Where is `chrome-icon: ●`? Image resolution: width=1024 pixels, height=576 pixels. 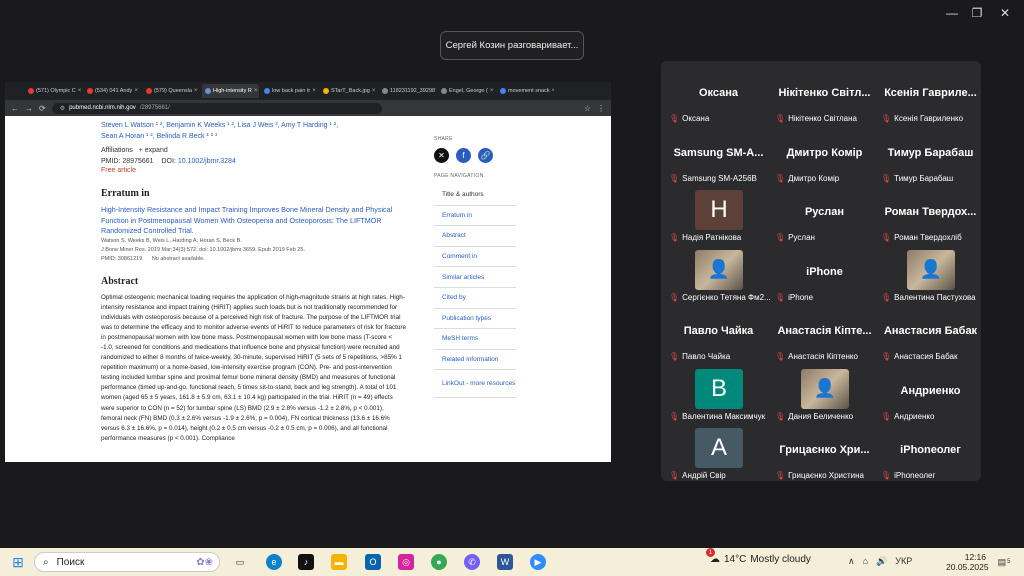 chrome-icon: ● is located at coordinates (439, 562).